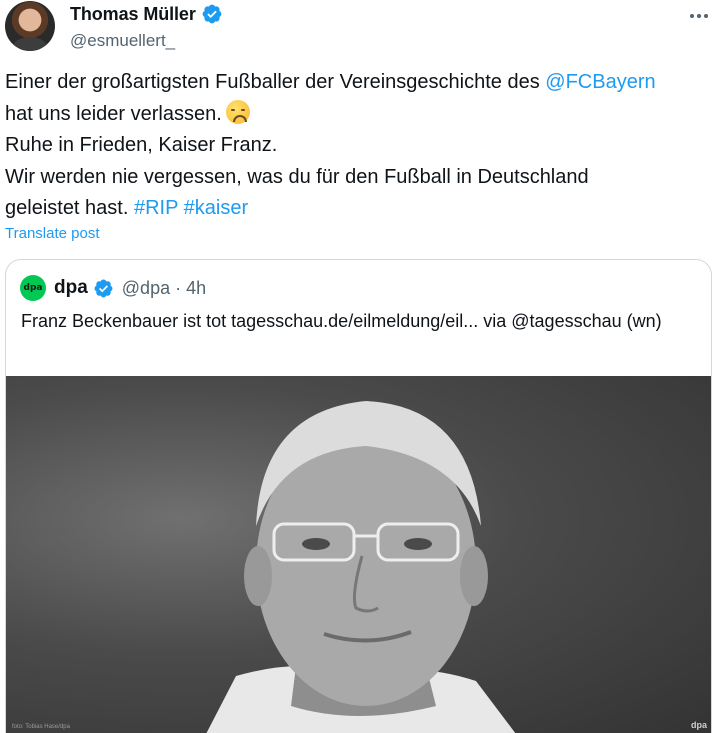 The image size is (716, 733). What do you see at coordinates (358, 115) in the screenshot?
I see `post-line-2: hat uns leider verlassen.` at bounding box center [358, 115].